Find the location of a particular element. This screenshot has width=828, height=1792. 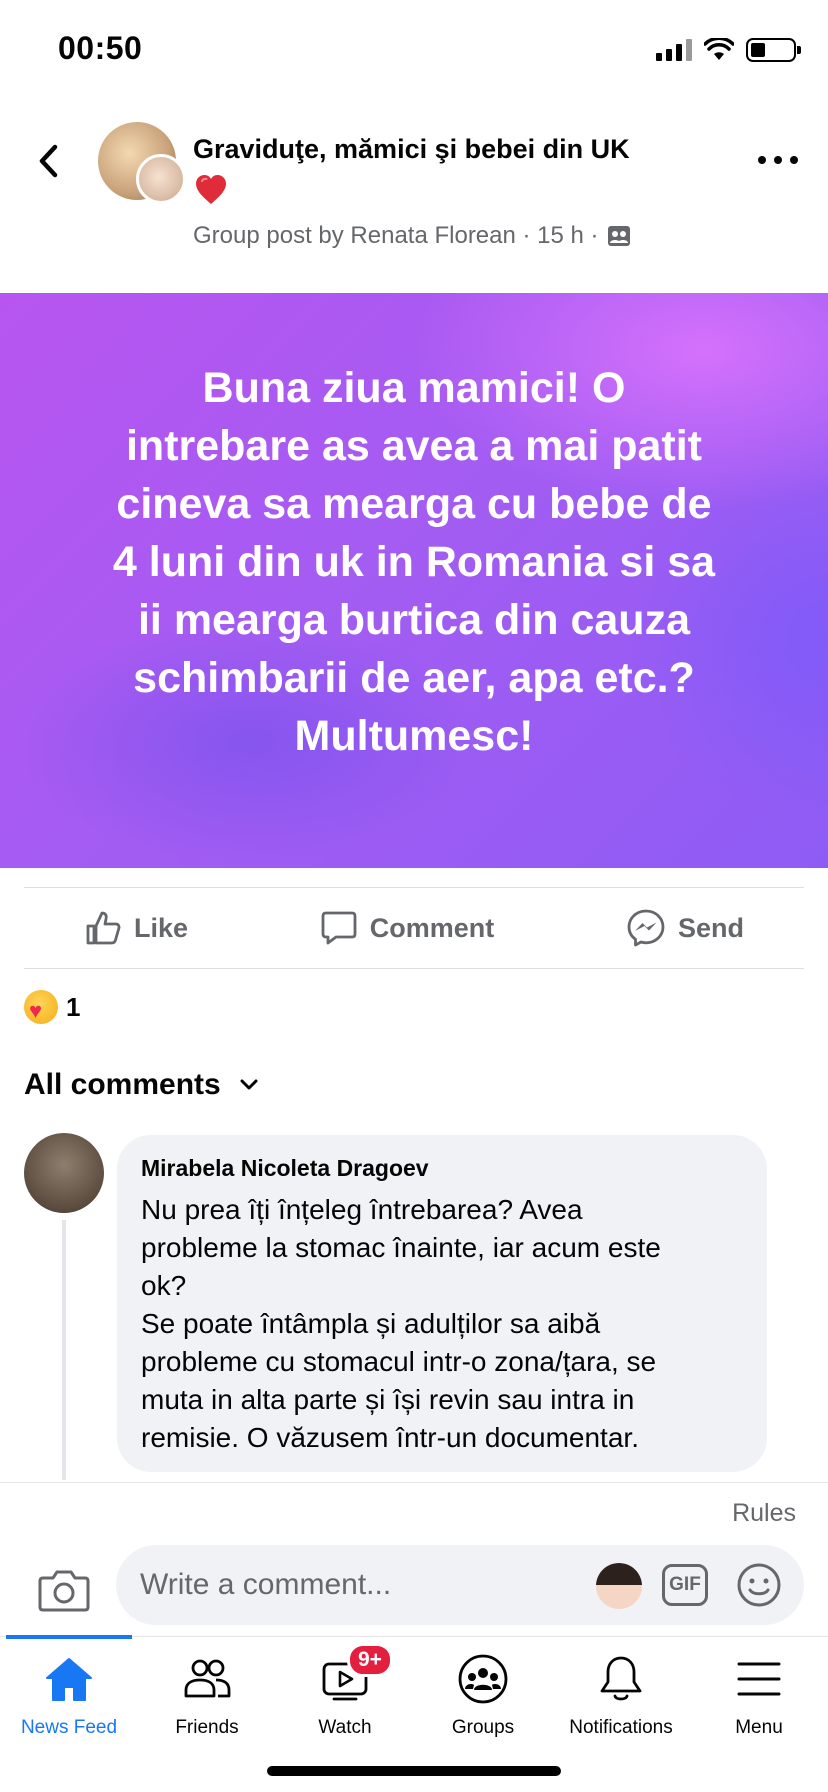

commenter-avatar is located at coordinates (64, 1173).